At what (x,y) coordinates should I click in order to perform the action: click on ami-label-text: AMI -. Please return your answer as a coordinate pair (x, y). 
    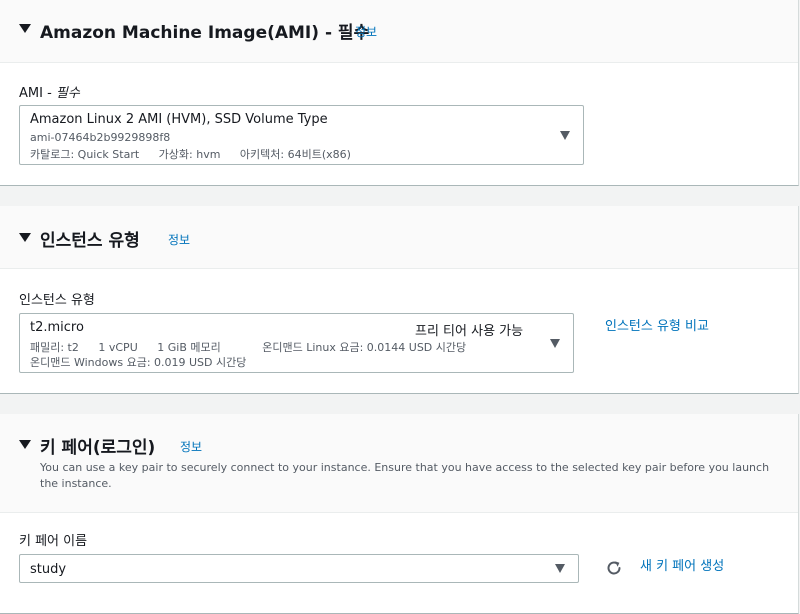
    Looking at the image, I should click on (37, 93).